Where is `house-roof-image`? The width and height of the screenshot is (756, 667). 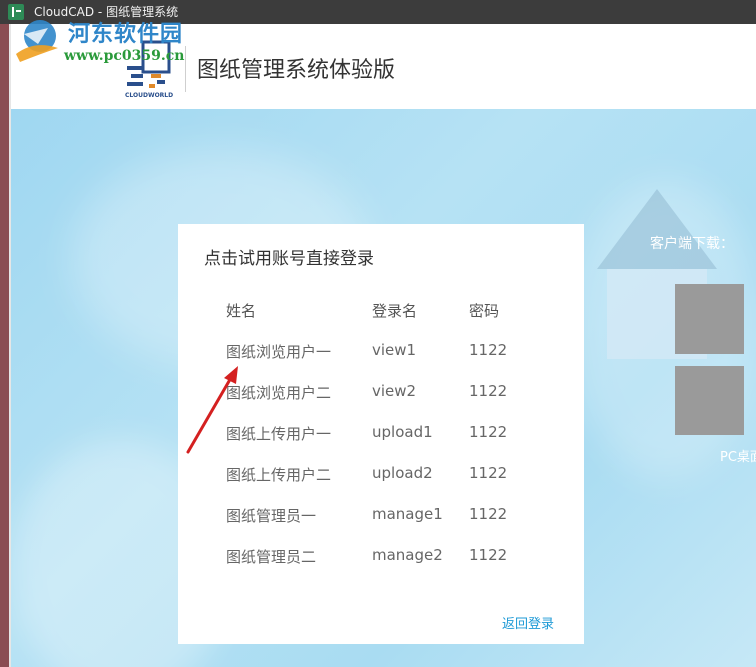
house-roof-image is located at coordinates (657, 229).